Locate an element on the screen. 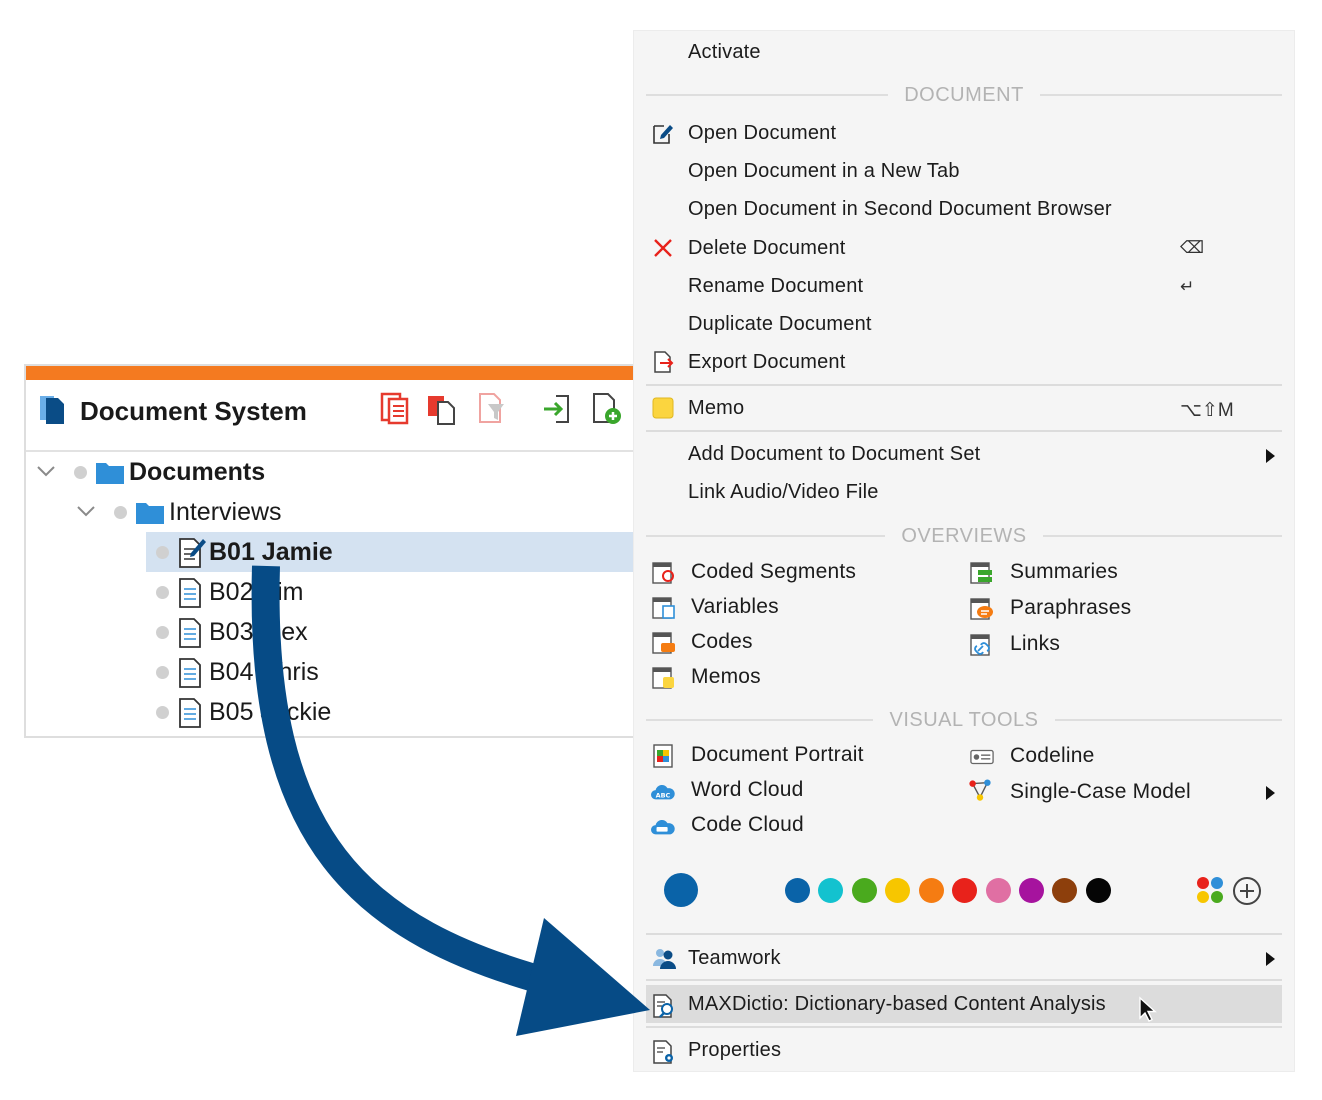 This screenshot has height=1100, width=1322. menu-item-single-case-model: Single-Case Model is located at coordinates (1100, 792).